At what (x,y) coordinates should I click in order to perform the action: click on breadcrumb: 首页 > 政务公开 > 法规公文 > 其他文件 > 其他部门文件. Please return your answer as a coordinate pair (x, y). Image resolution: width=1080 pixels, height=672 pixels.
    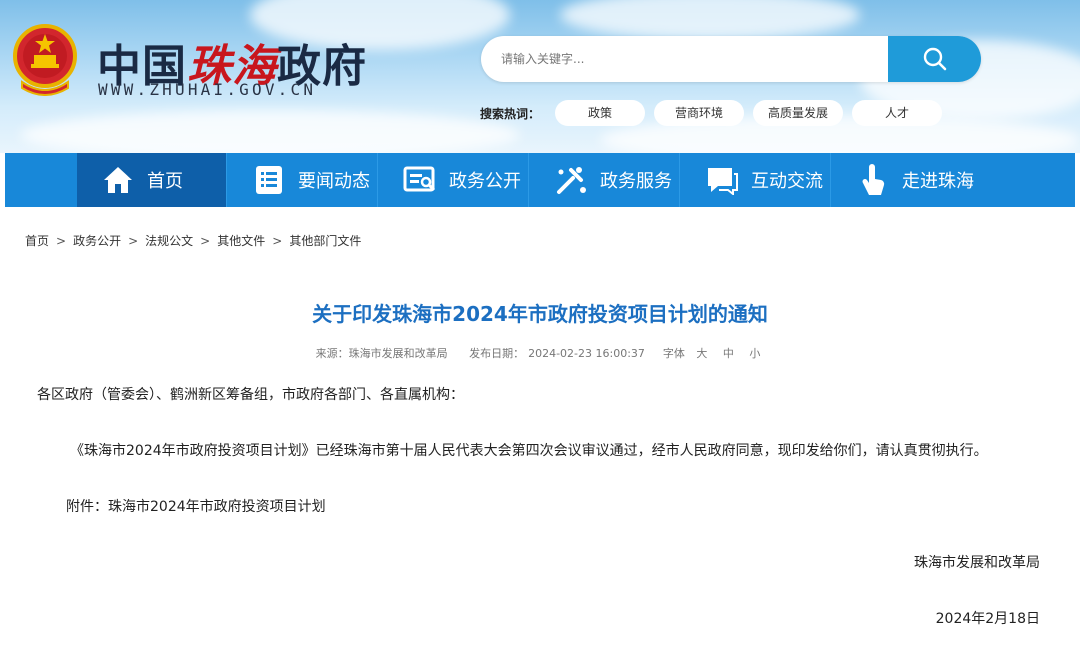
    Looking at the image, I should click on (193, 240).